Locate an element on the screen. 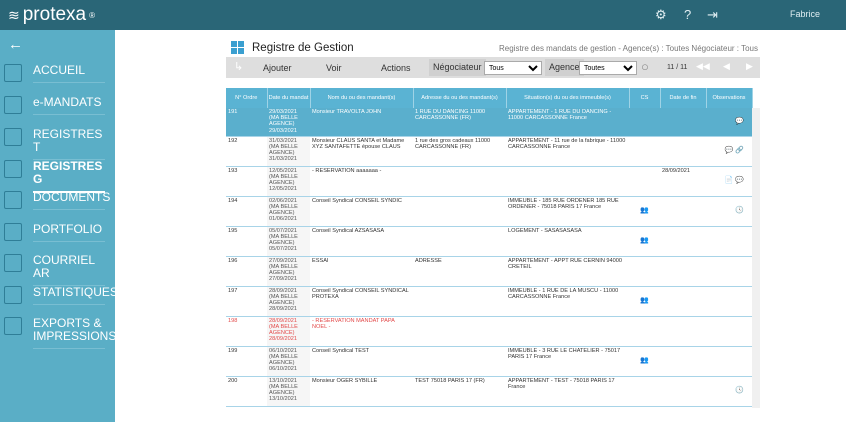 This screenshot has height=422, width=846. sidebar-item-documents: DOCUMENTS is located at coordinates (57, 202).